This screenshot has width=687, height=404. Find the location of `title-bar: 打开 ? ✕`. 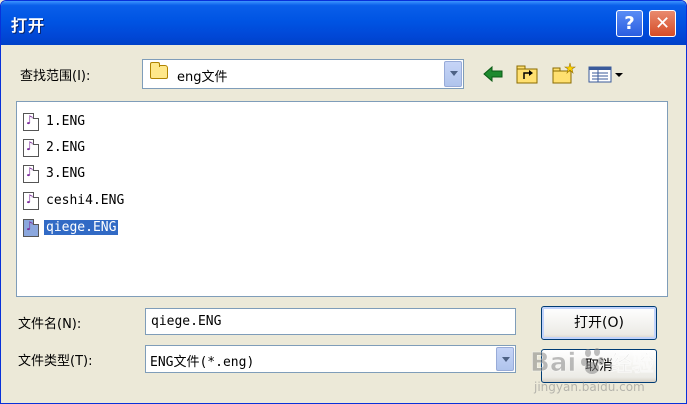

title-bar: 打开 ? ✕ is located at coordinates (343, 23).